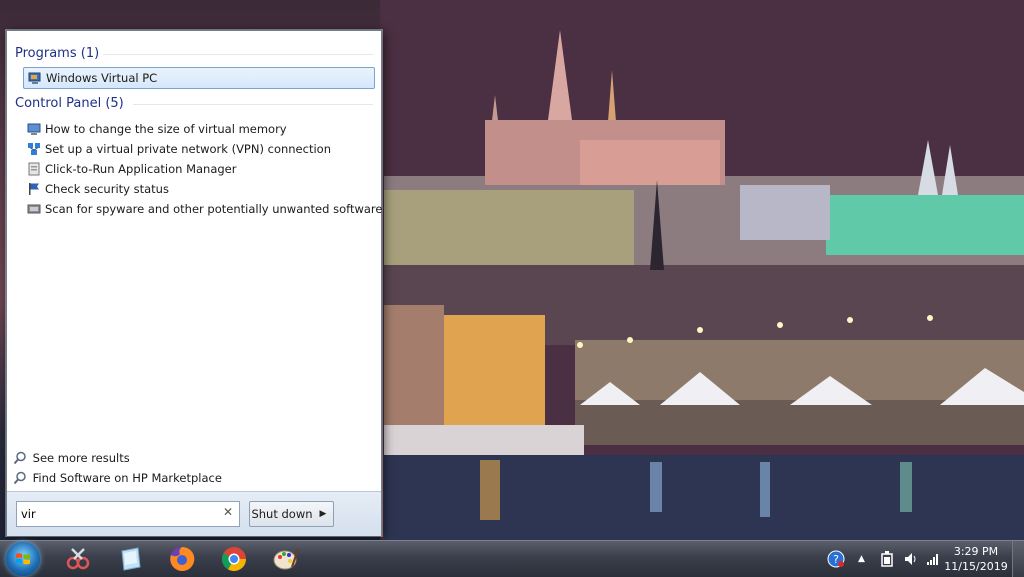 The height and width of the screenshot is (577, 1024). I want to click on cp-item-click-to-run: Click-to-Run Application Manager, so click(198, 169).